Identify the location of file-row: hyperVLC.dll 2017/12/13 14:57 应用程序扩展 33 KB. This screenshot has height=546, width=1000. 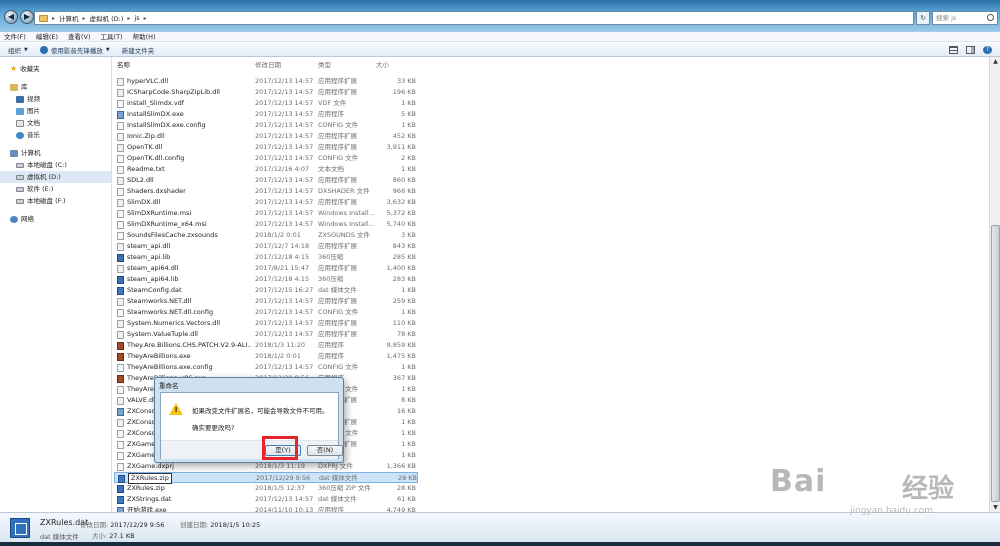
(266, 81).